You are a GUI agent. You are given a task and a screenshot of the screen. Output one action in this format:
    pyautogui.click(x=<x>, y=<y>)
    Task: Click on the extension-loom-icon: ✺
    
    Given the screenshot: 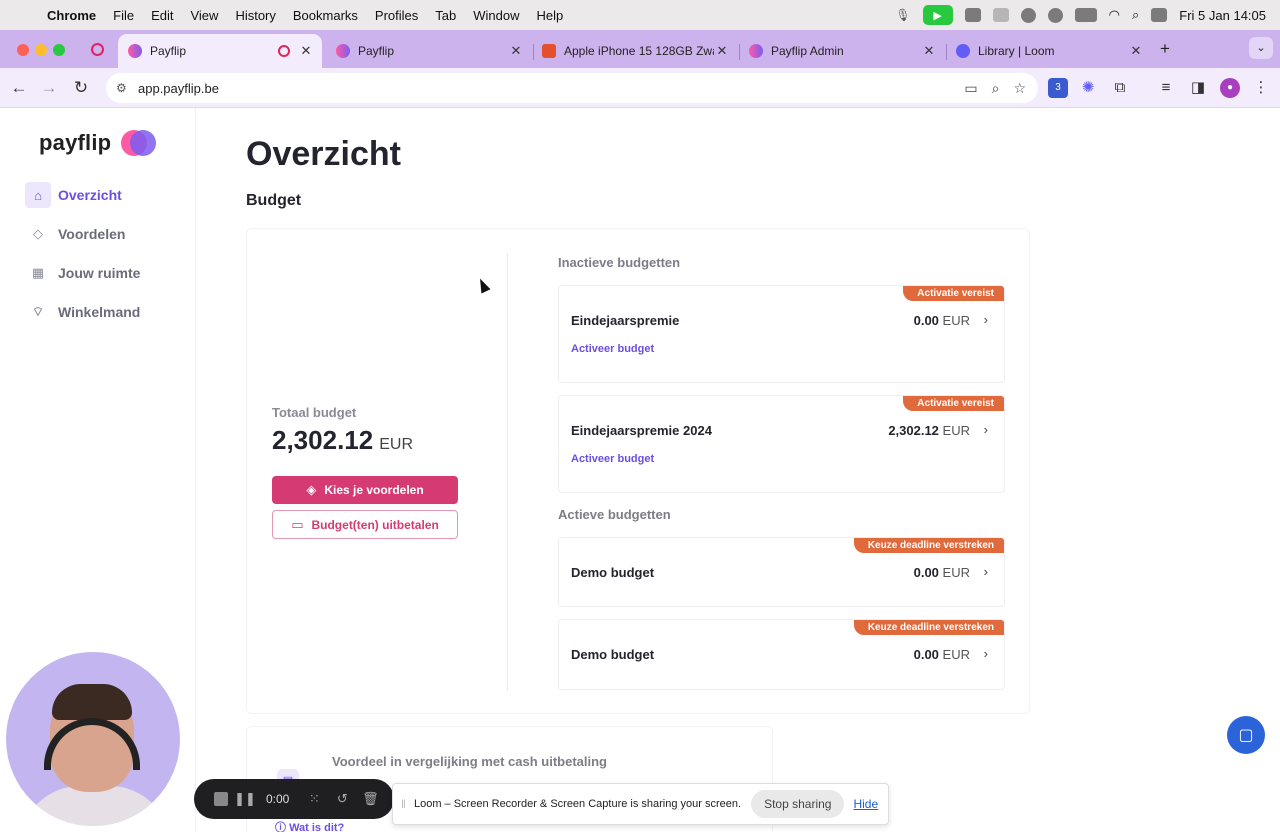 What is the action you would take?
    pyautogui.click(x=1088, y=88)
    